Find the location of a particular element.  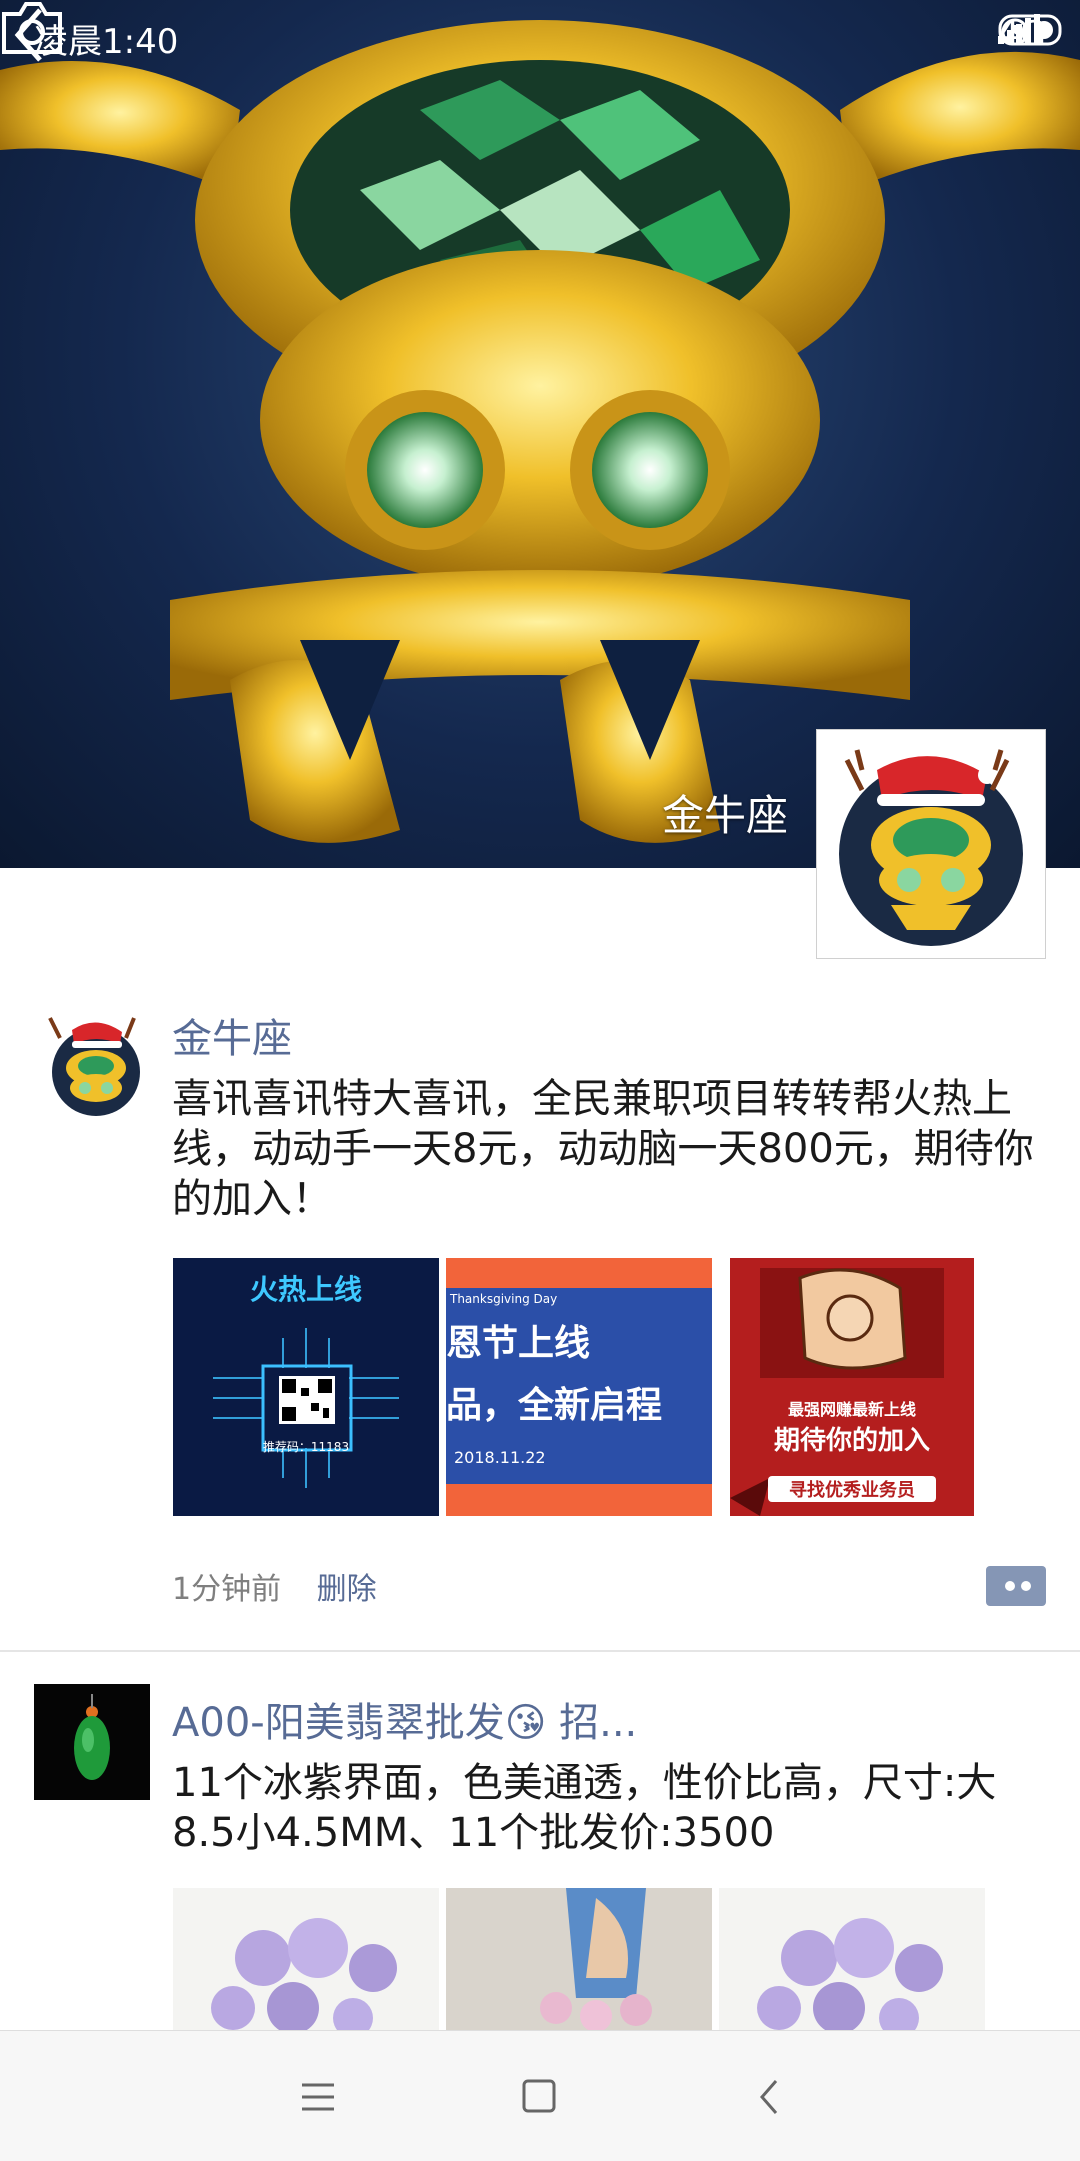

system-navigation-bar is located at coordinates (540, 2095).